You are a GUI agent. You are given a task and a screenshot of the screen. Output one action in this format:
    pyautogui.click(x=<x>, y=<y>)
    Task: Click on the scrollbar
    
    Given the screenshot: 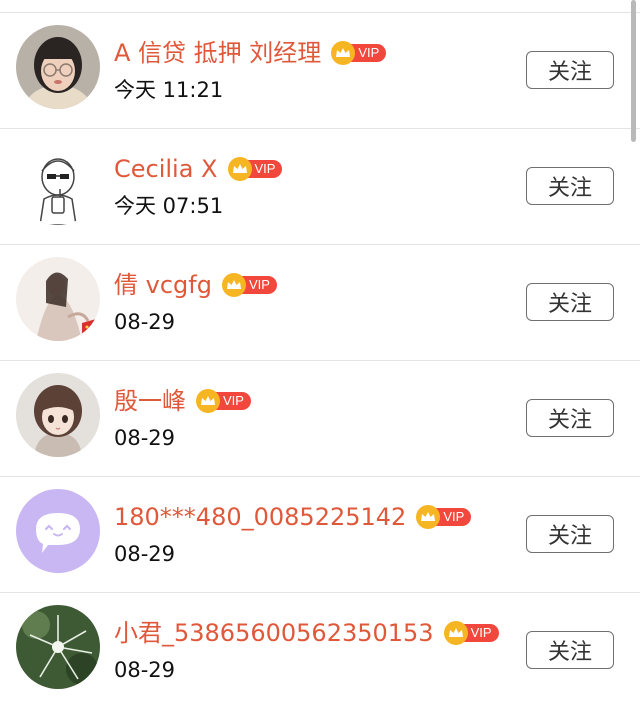 What is the action you would take?
    pyautogui.click(x=633, y=71)
    